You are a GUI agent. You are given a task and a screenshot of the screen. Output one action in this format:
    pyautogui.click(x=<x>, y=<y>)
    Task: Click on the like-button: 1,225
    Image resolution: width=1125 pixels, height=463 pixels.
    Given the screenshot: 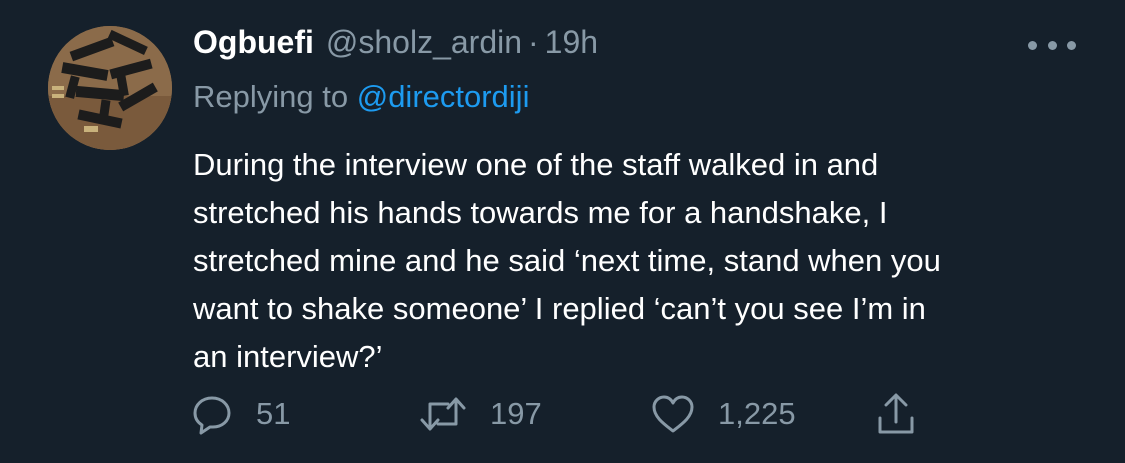 What is the action you would take?
    pyautogui.click(x=723, y=414)
    